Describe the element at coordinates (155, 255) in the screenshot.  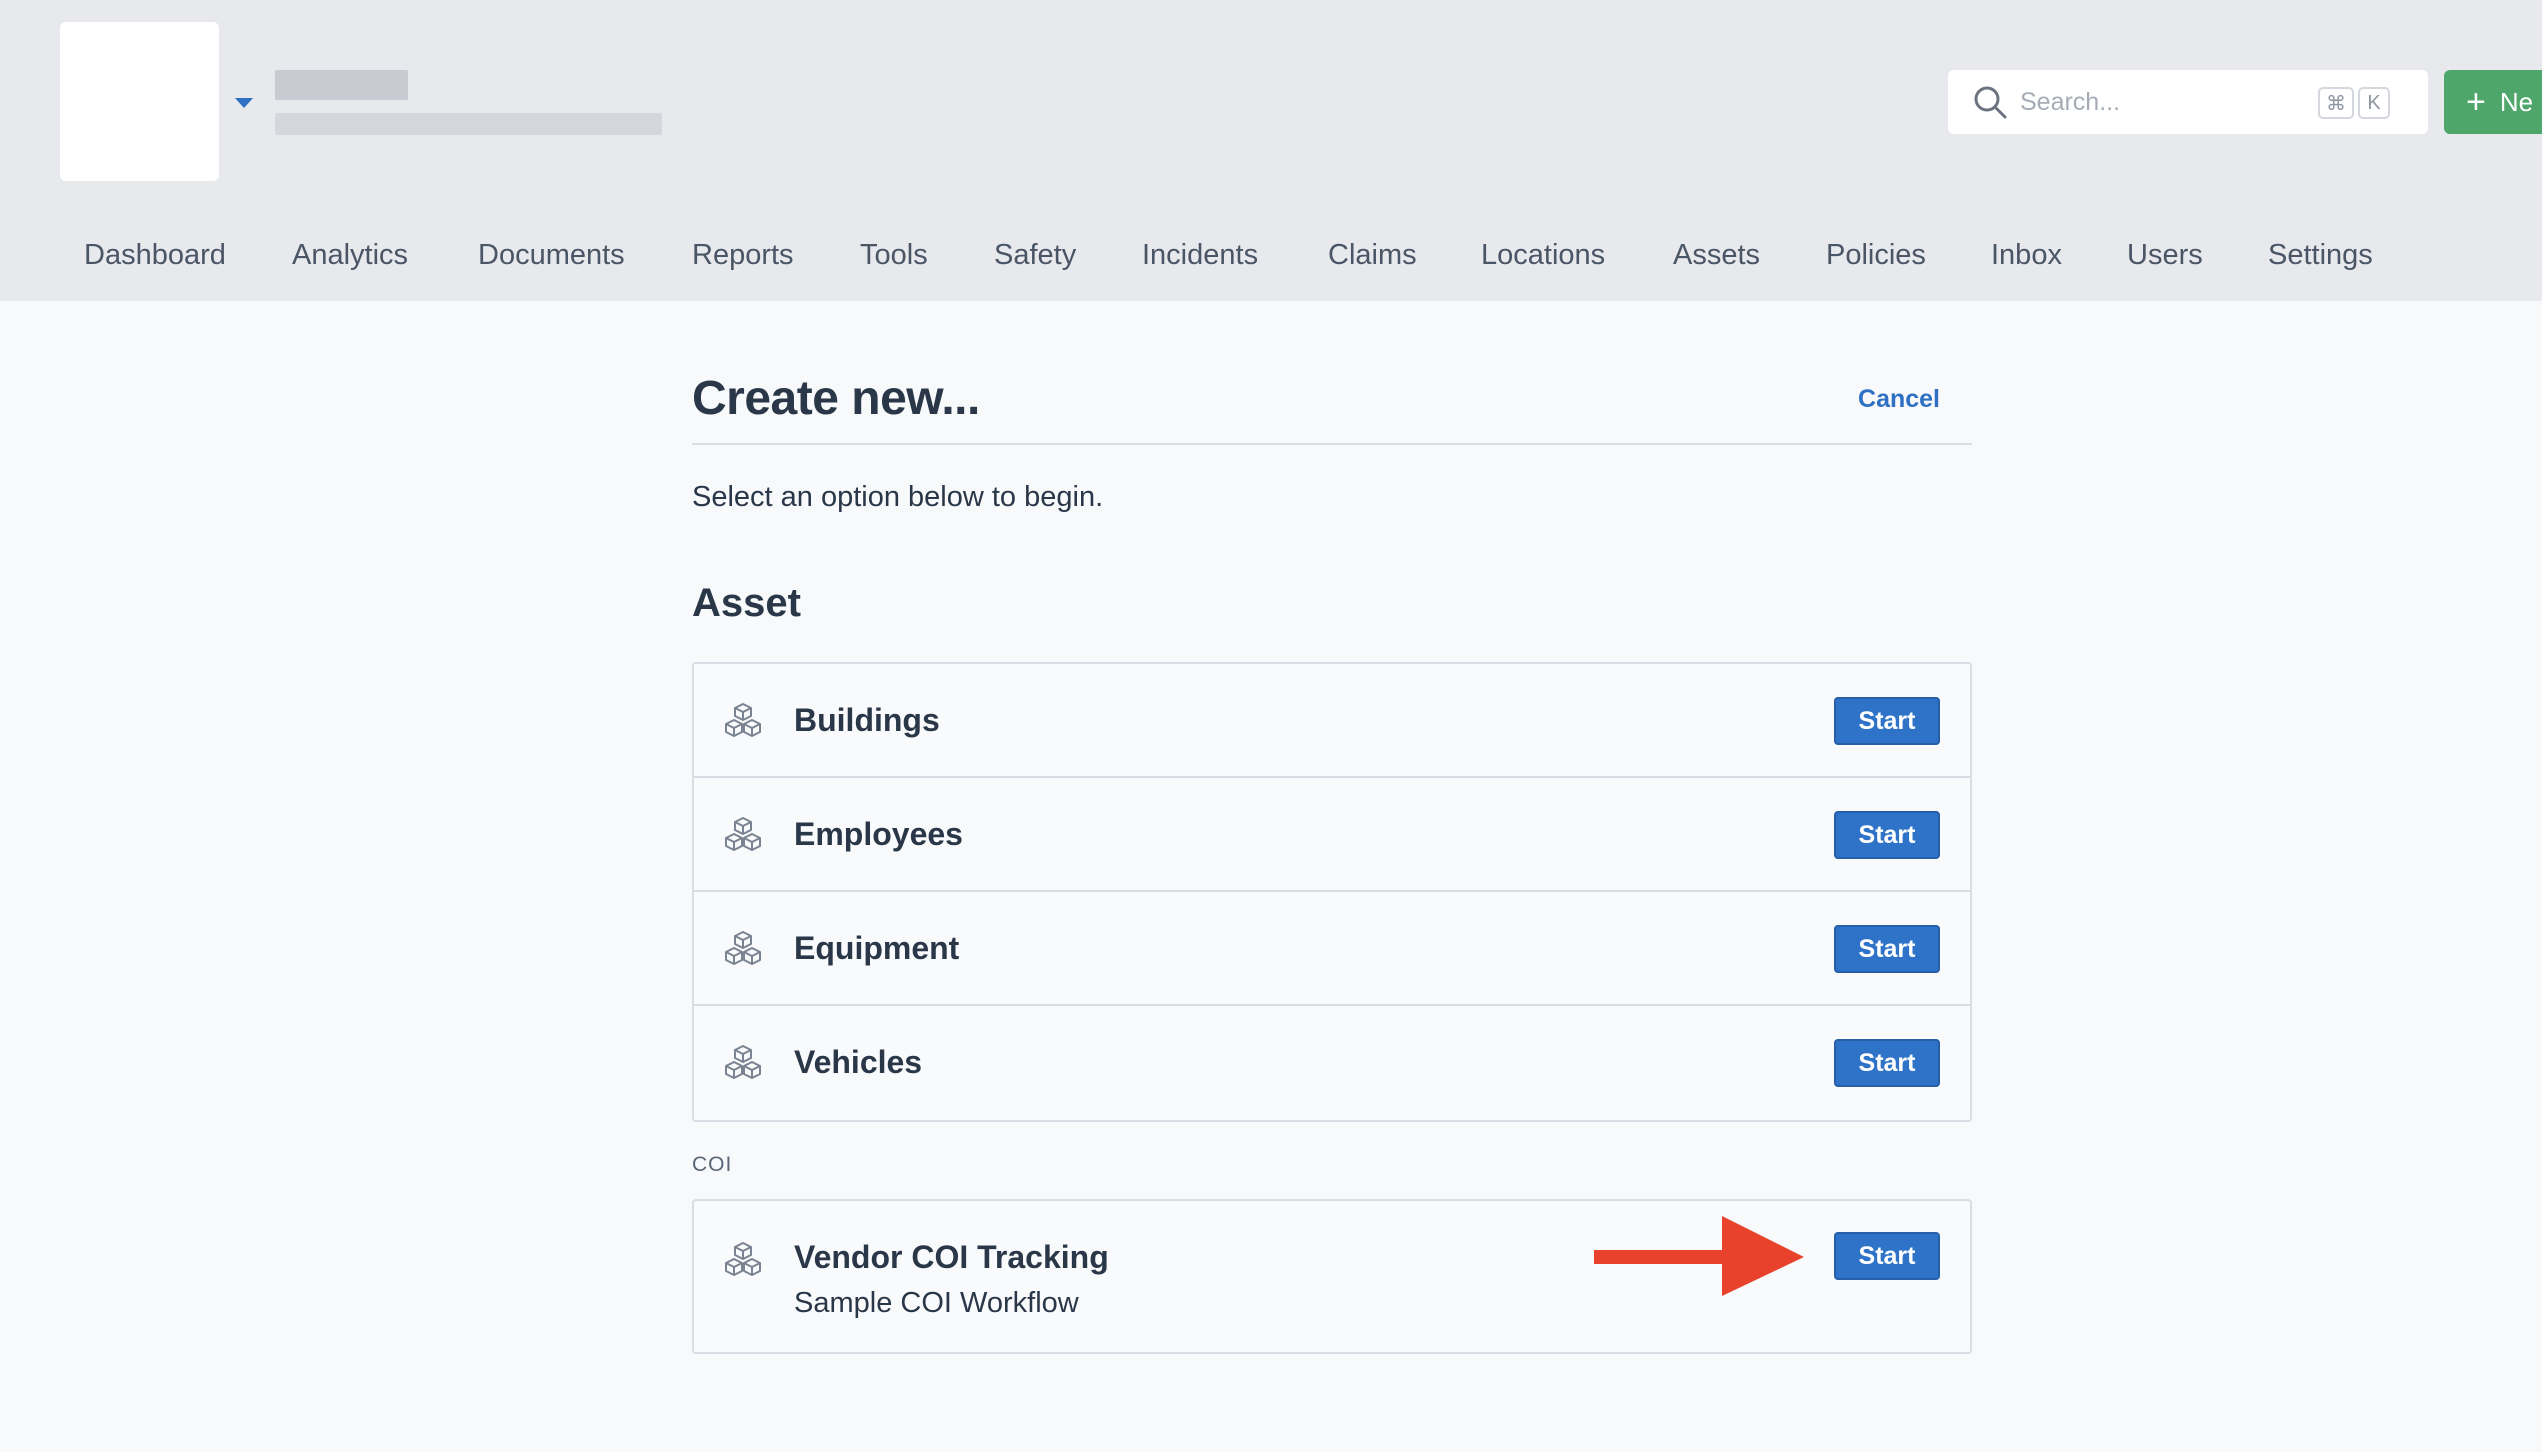
I see `nav-item-dashboard: Dashboard` at that location.